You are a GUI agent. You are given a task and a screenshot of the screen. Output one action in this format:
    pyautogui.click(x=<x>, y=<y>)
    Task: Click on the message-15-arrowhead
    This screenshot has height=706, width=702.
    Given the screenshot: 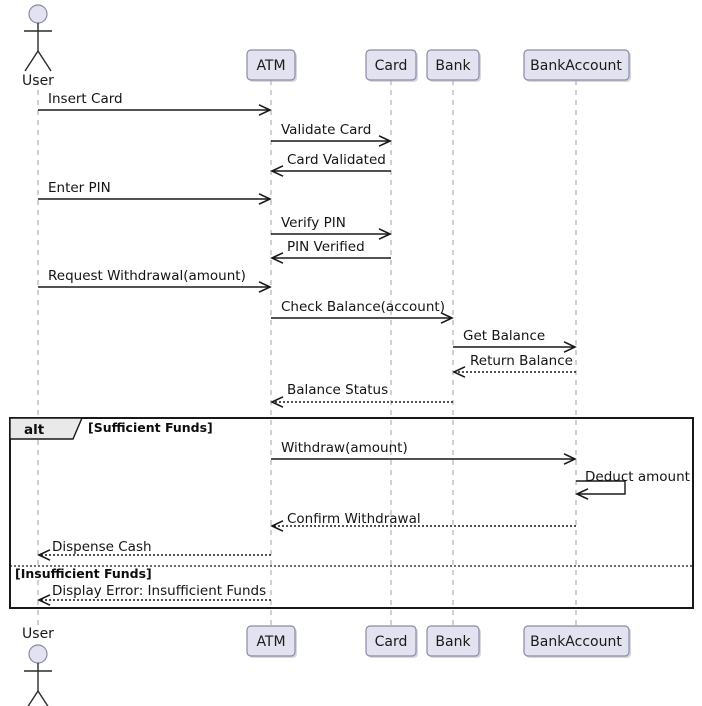 What is the action you would take?
    pyautogui.click(x=44, y=555)
    